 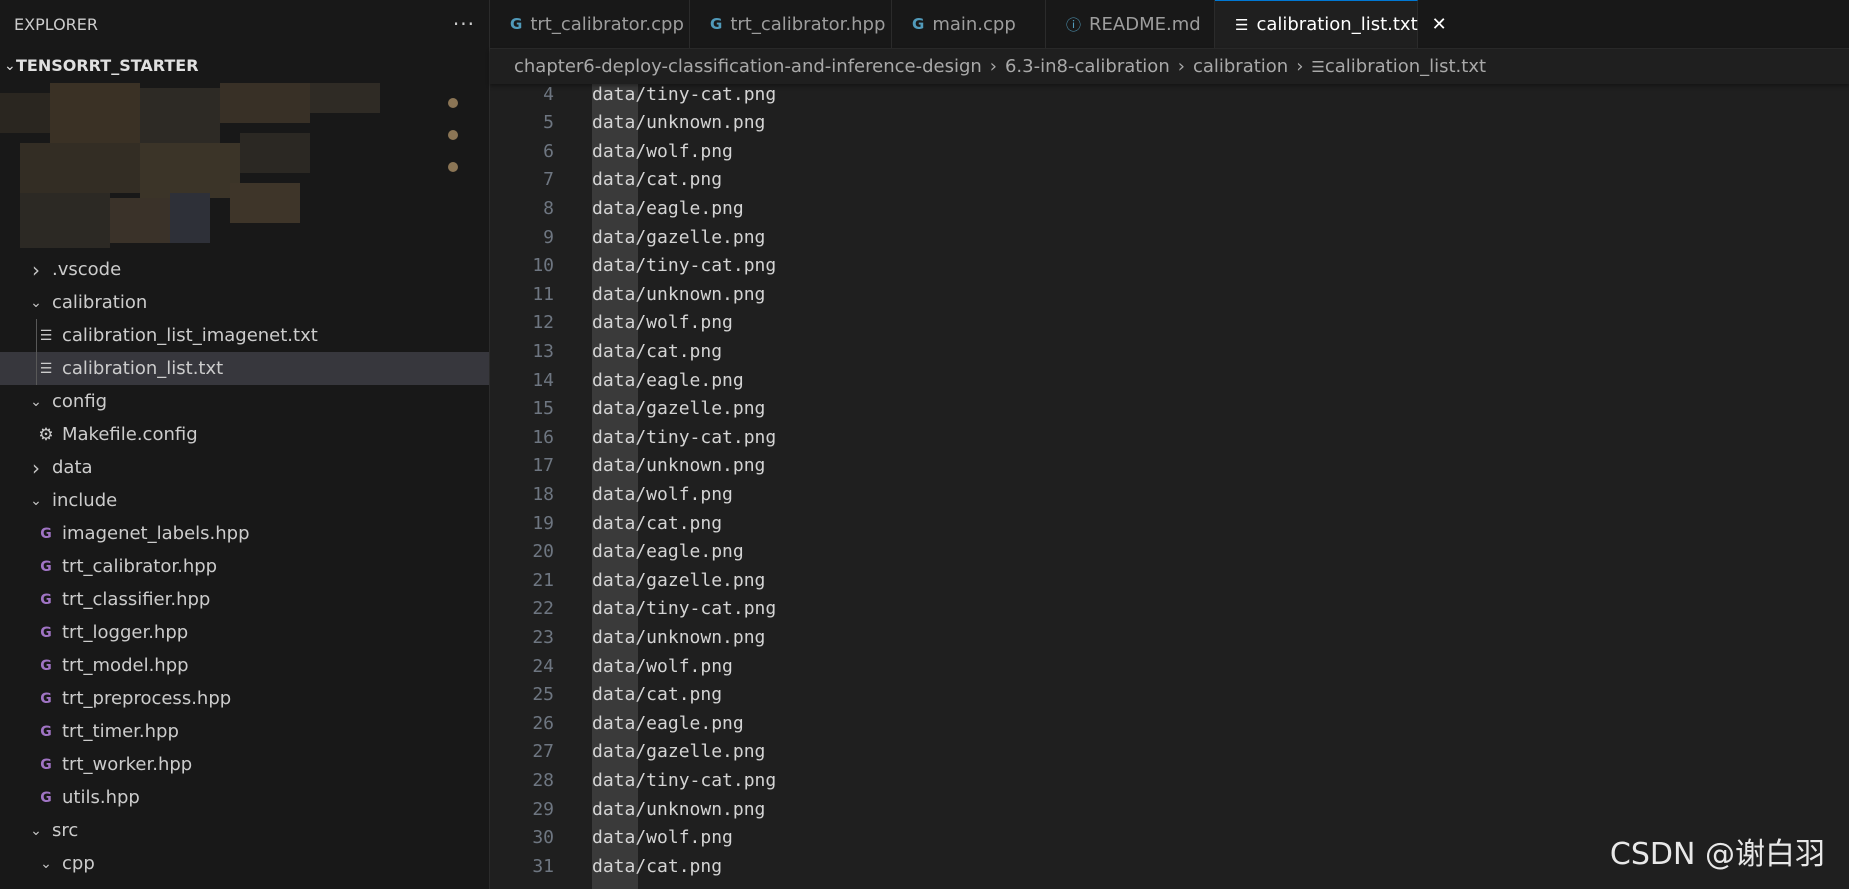 I want to click on tree-item: Gutils.hpp, so click(x=244, y=797).